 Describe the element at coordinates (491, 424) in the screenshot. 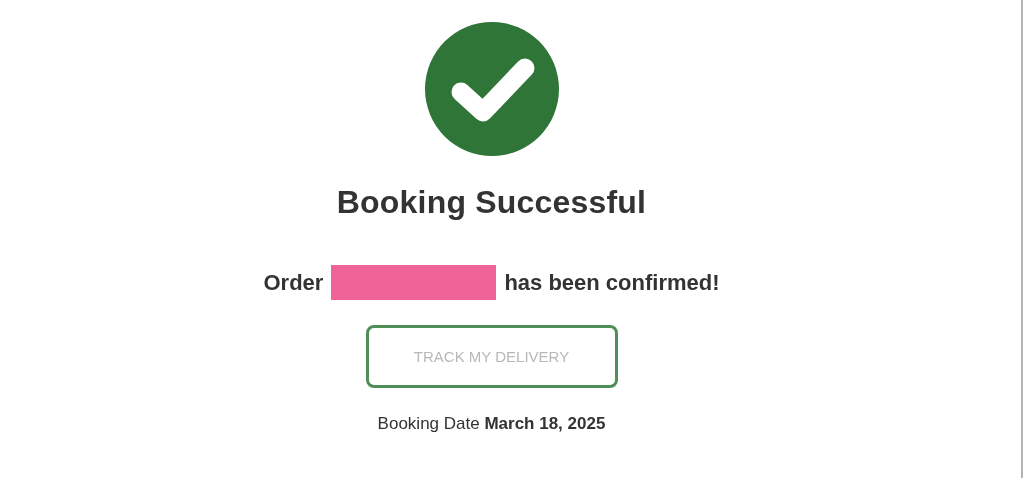

I see `booking-date-text: Booking Date March 18, 2025` at that location.